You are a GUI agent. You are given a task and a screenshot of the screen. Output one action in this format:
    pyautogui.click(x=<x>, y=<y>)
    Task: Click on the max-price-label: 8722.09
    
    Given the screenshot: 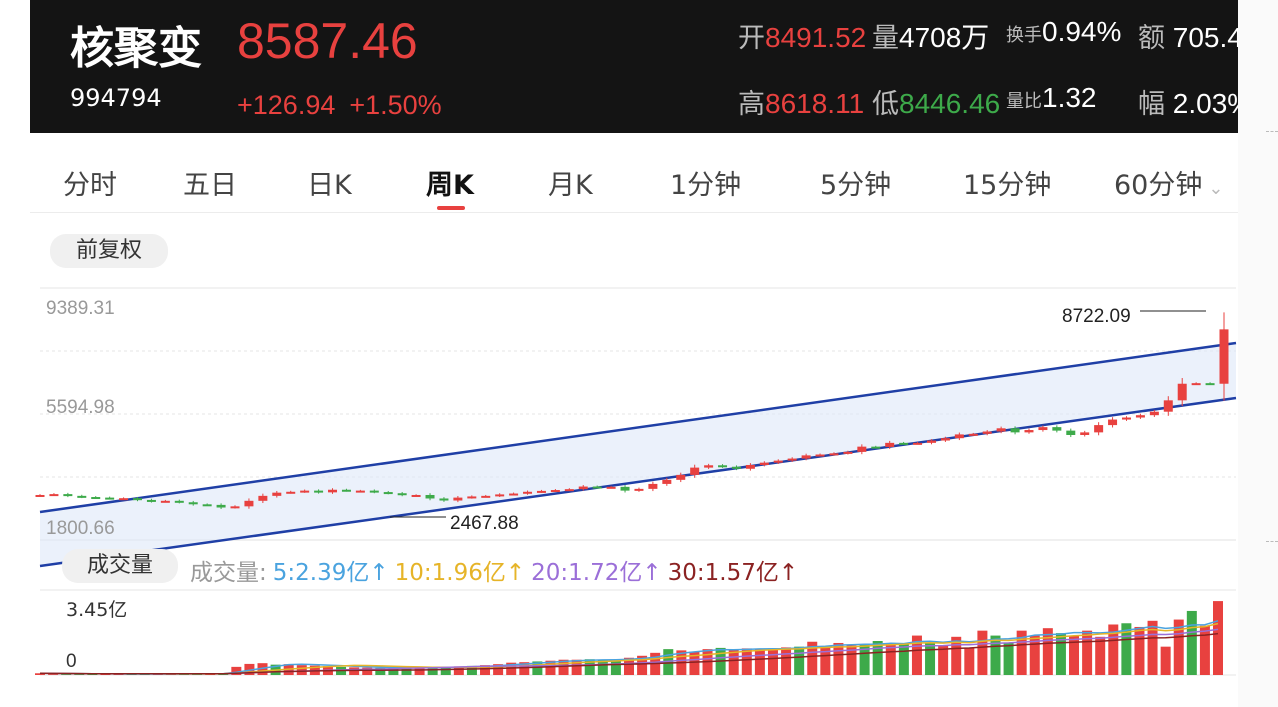 What is the action you would take?
    pyautogui.click(x=1096, y=316)
    